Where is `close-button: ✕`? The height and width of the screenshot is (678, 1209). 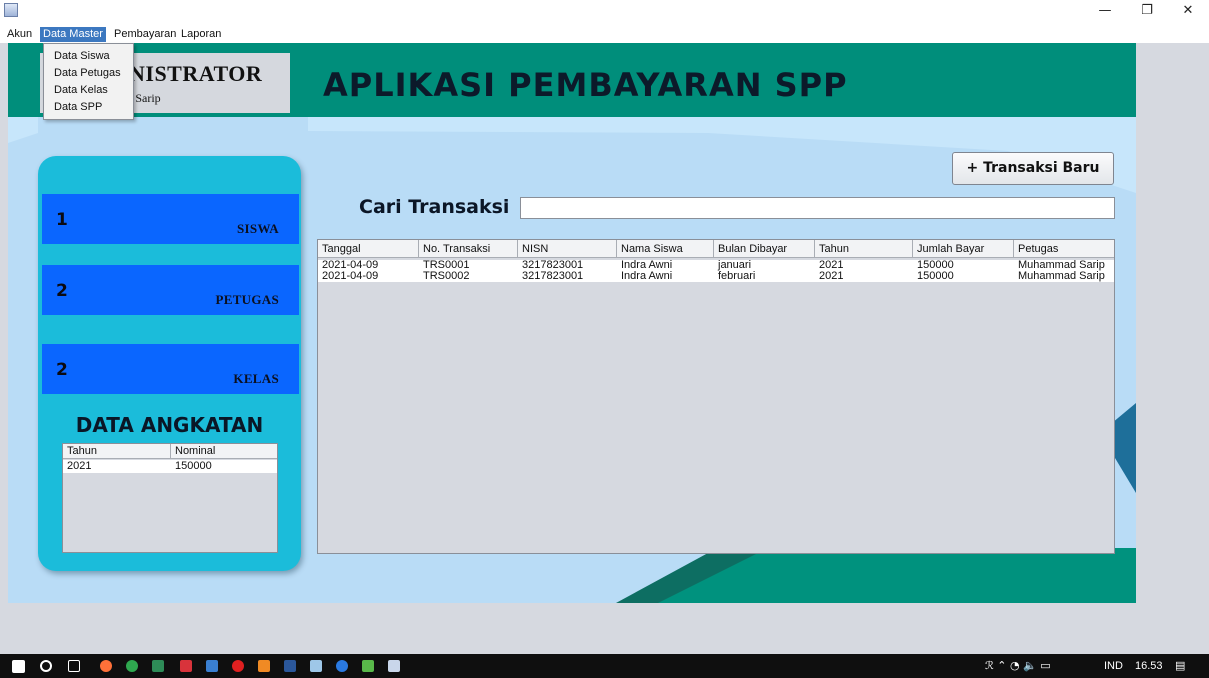 close-button: ✕ is located at coordinates (1188, 11).